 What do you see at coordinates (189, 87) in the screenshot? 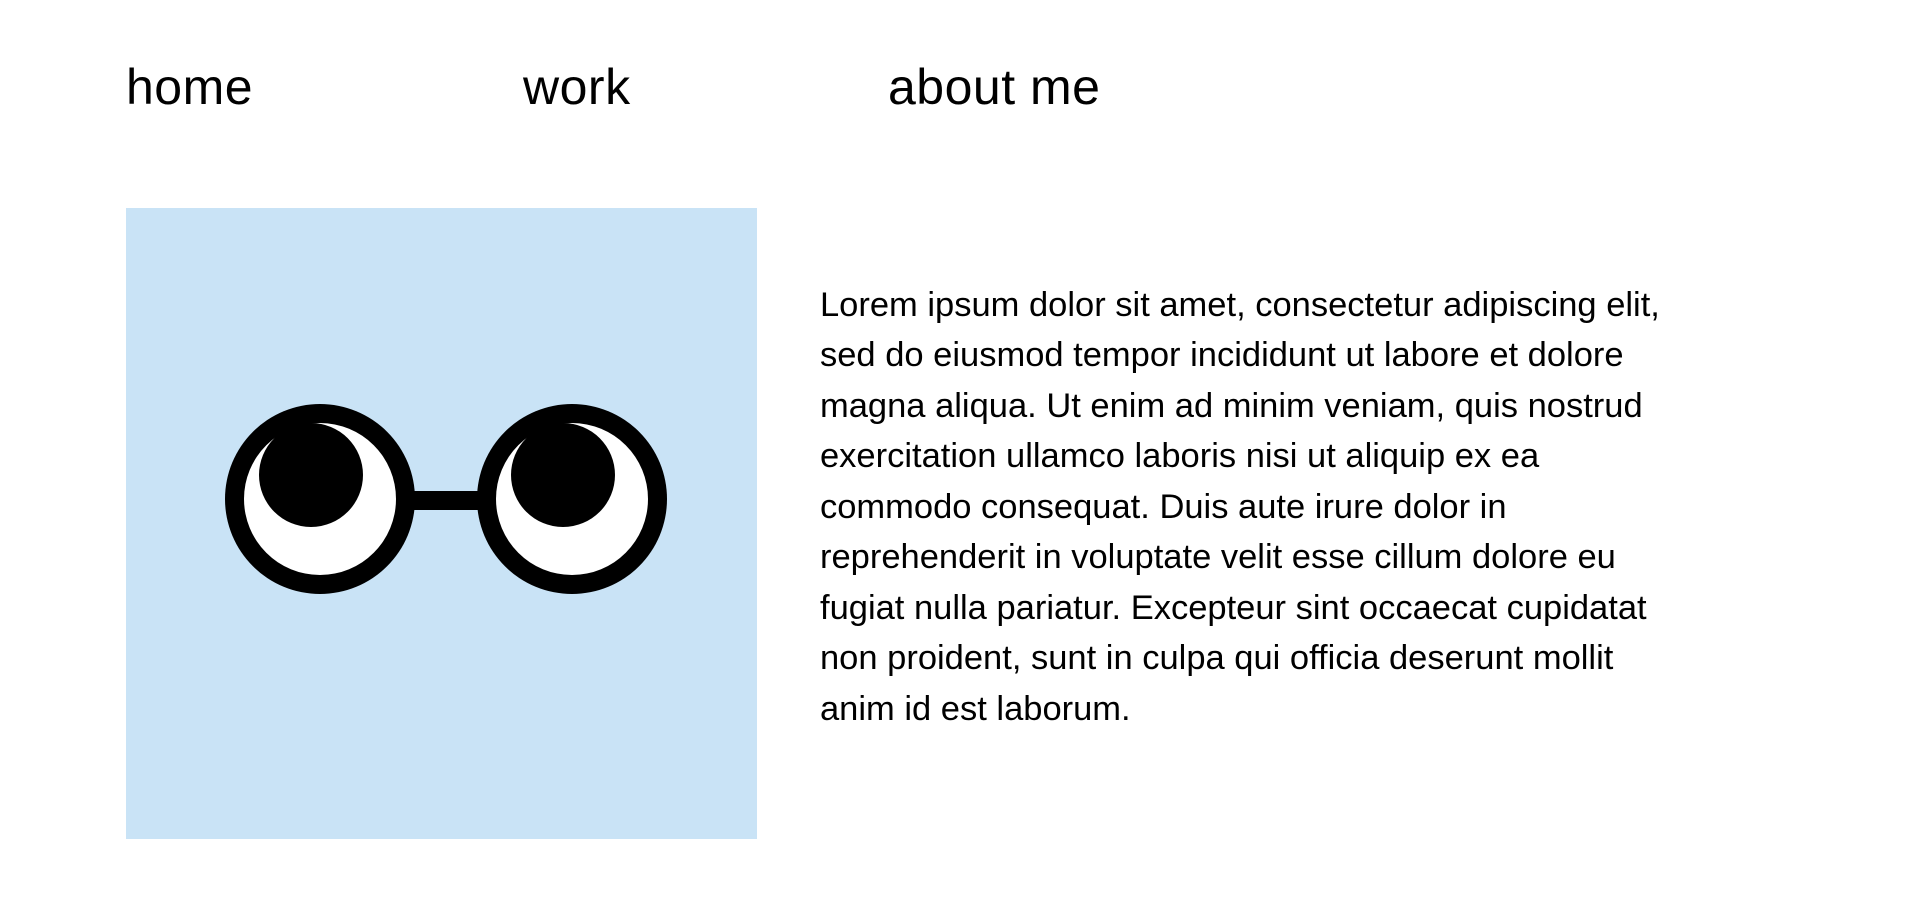
I see `nav-link-home: home` at bounding box center [189, 87].